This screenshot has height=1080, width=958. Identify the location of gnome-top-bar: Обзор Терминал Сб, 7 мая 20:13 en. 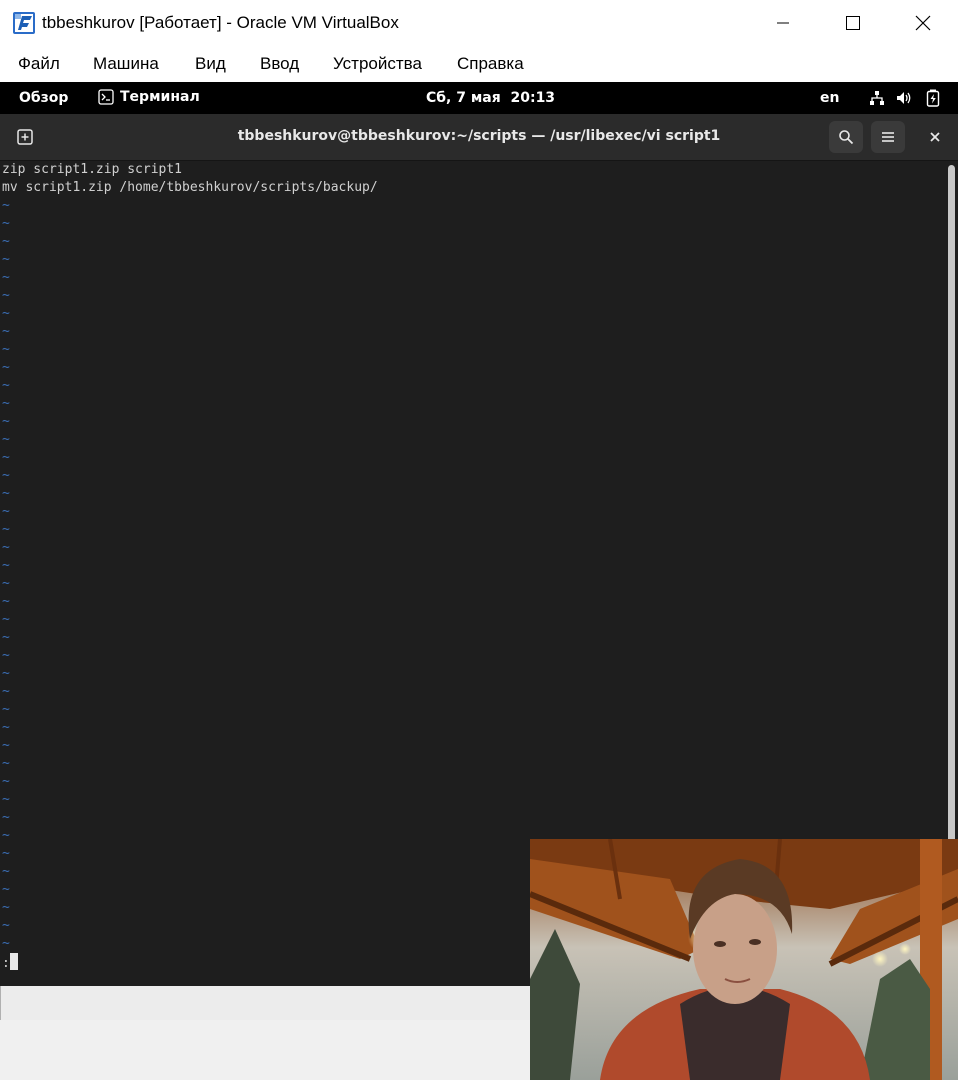
(479, 98).